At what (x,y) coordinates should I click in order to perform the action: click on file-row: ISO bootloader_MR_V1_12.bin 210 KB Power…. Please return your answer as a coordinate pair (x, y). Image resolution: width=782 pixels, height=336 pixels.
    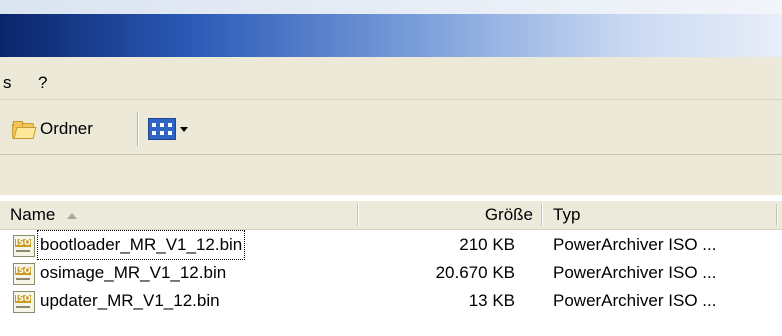
    Looking at the image, I should click on (391, 245).